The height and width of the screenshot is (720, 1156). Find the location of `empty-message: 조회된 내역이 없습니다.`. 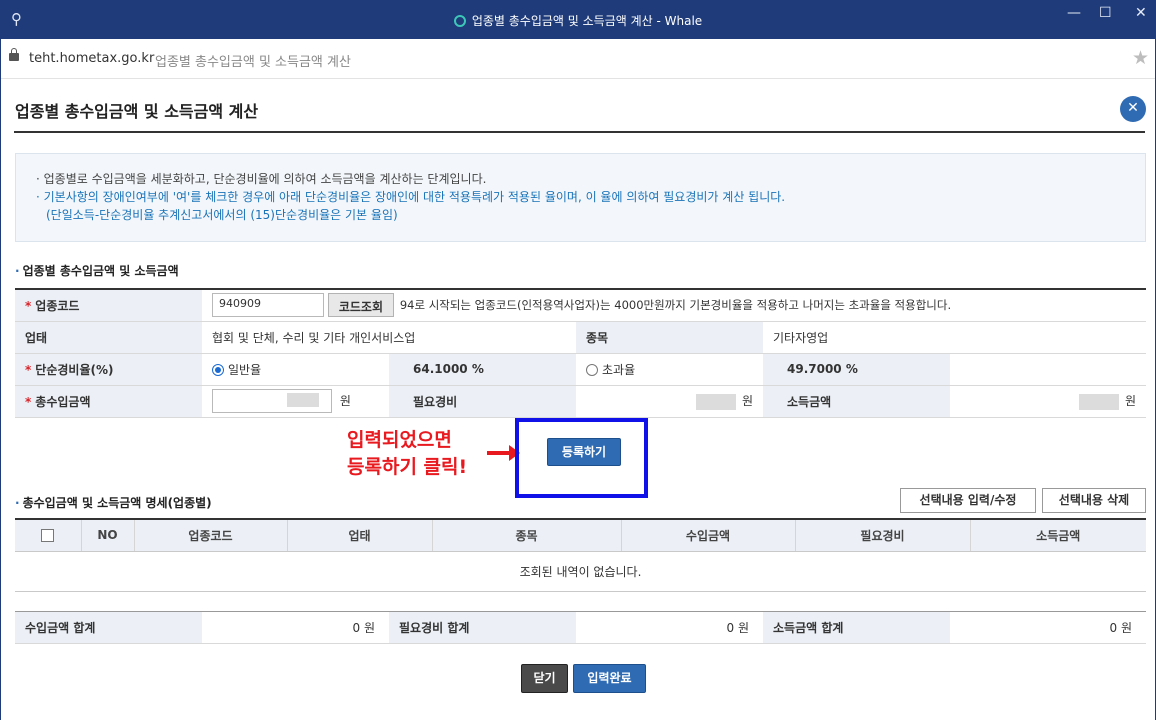

empty-message: 조회된 내역이 없습니다. is located at coordinates (580, 571).